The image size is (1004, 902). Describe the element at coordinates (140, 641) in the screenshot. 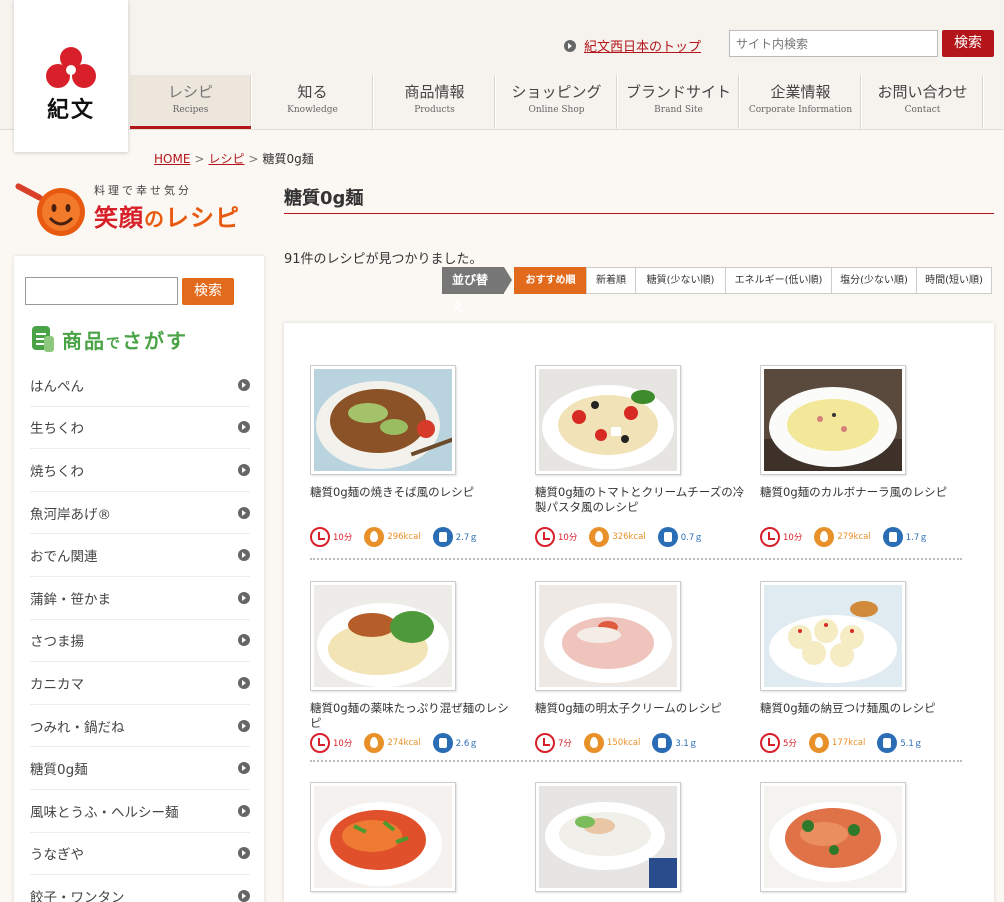

I see `category-item: さつま揚` at that location.